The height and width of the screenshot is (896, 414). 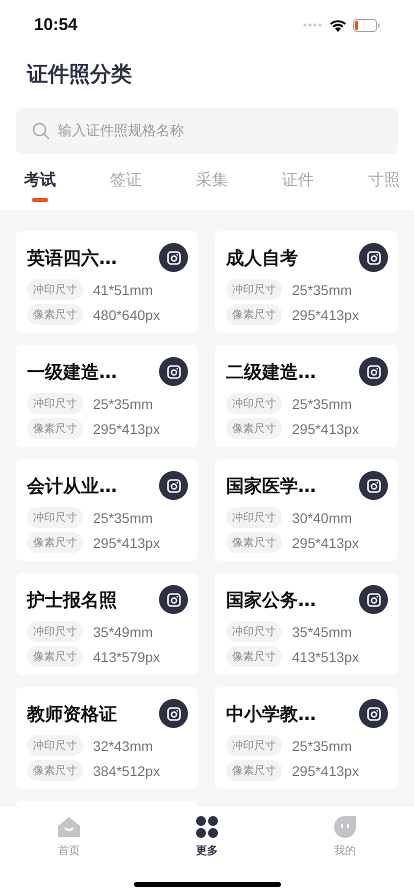 I want to click on search-field: 输入证件照规格名称, so click(x=207, y=131).